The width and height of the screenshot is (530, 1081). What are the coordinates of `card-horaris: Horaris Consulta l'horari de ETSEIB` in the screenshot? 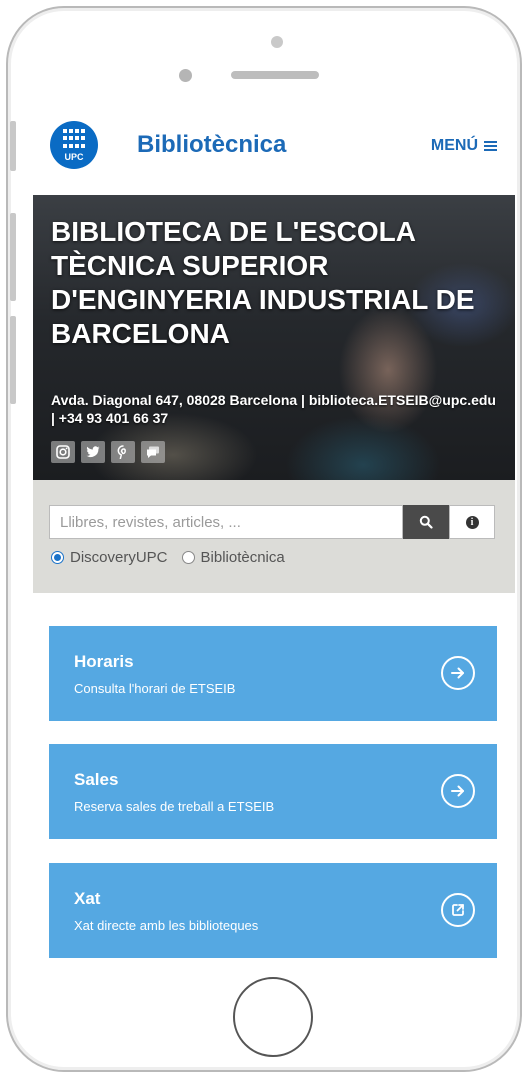 It's located at (273, 673).